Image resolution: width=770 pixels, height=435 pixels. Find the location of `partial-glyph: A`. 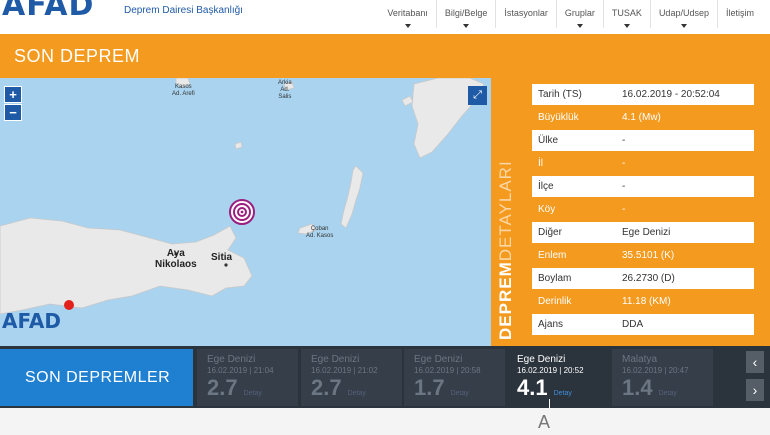

partial-glyph: A is located at coordinates (544, 422).